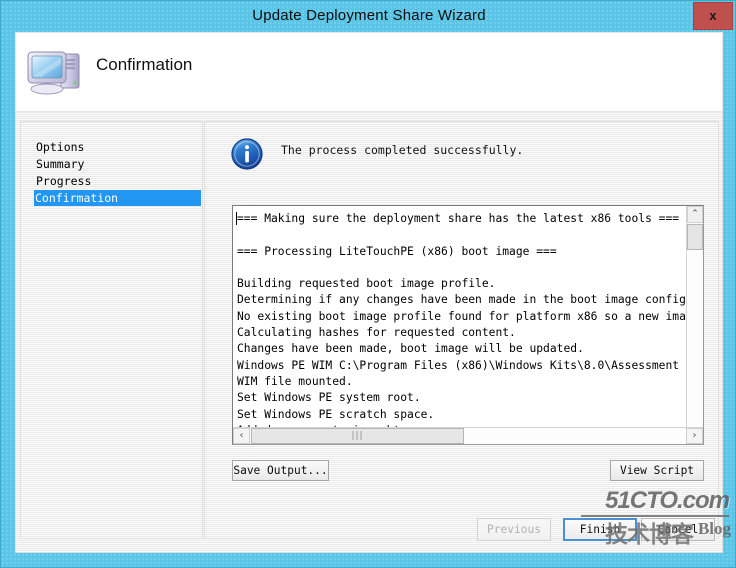 Image resolution: width=736 pixels, height=568 pixels. I want to click on status-message: The process completed successfully., so click(402, 150).